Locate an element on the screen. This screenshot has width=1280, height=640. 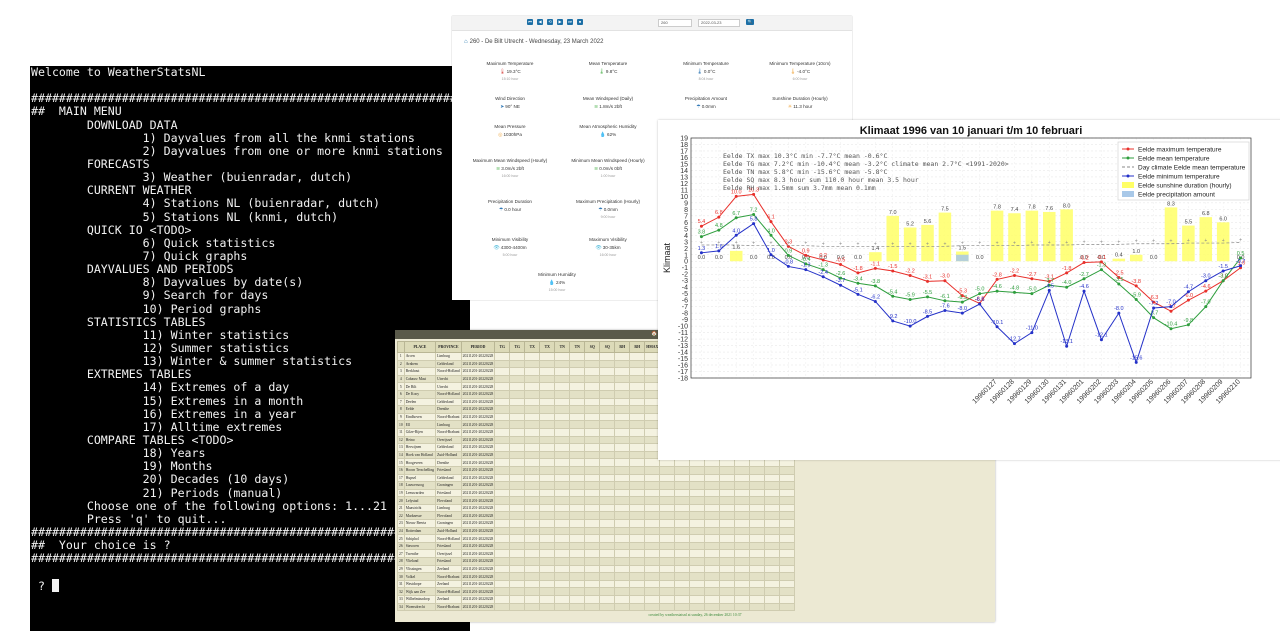
first-day-button: ⏮ is located at coordinates (530, 22).